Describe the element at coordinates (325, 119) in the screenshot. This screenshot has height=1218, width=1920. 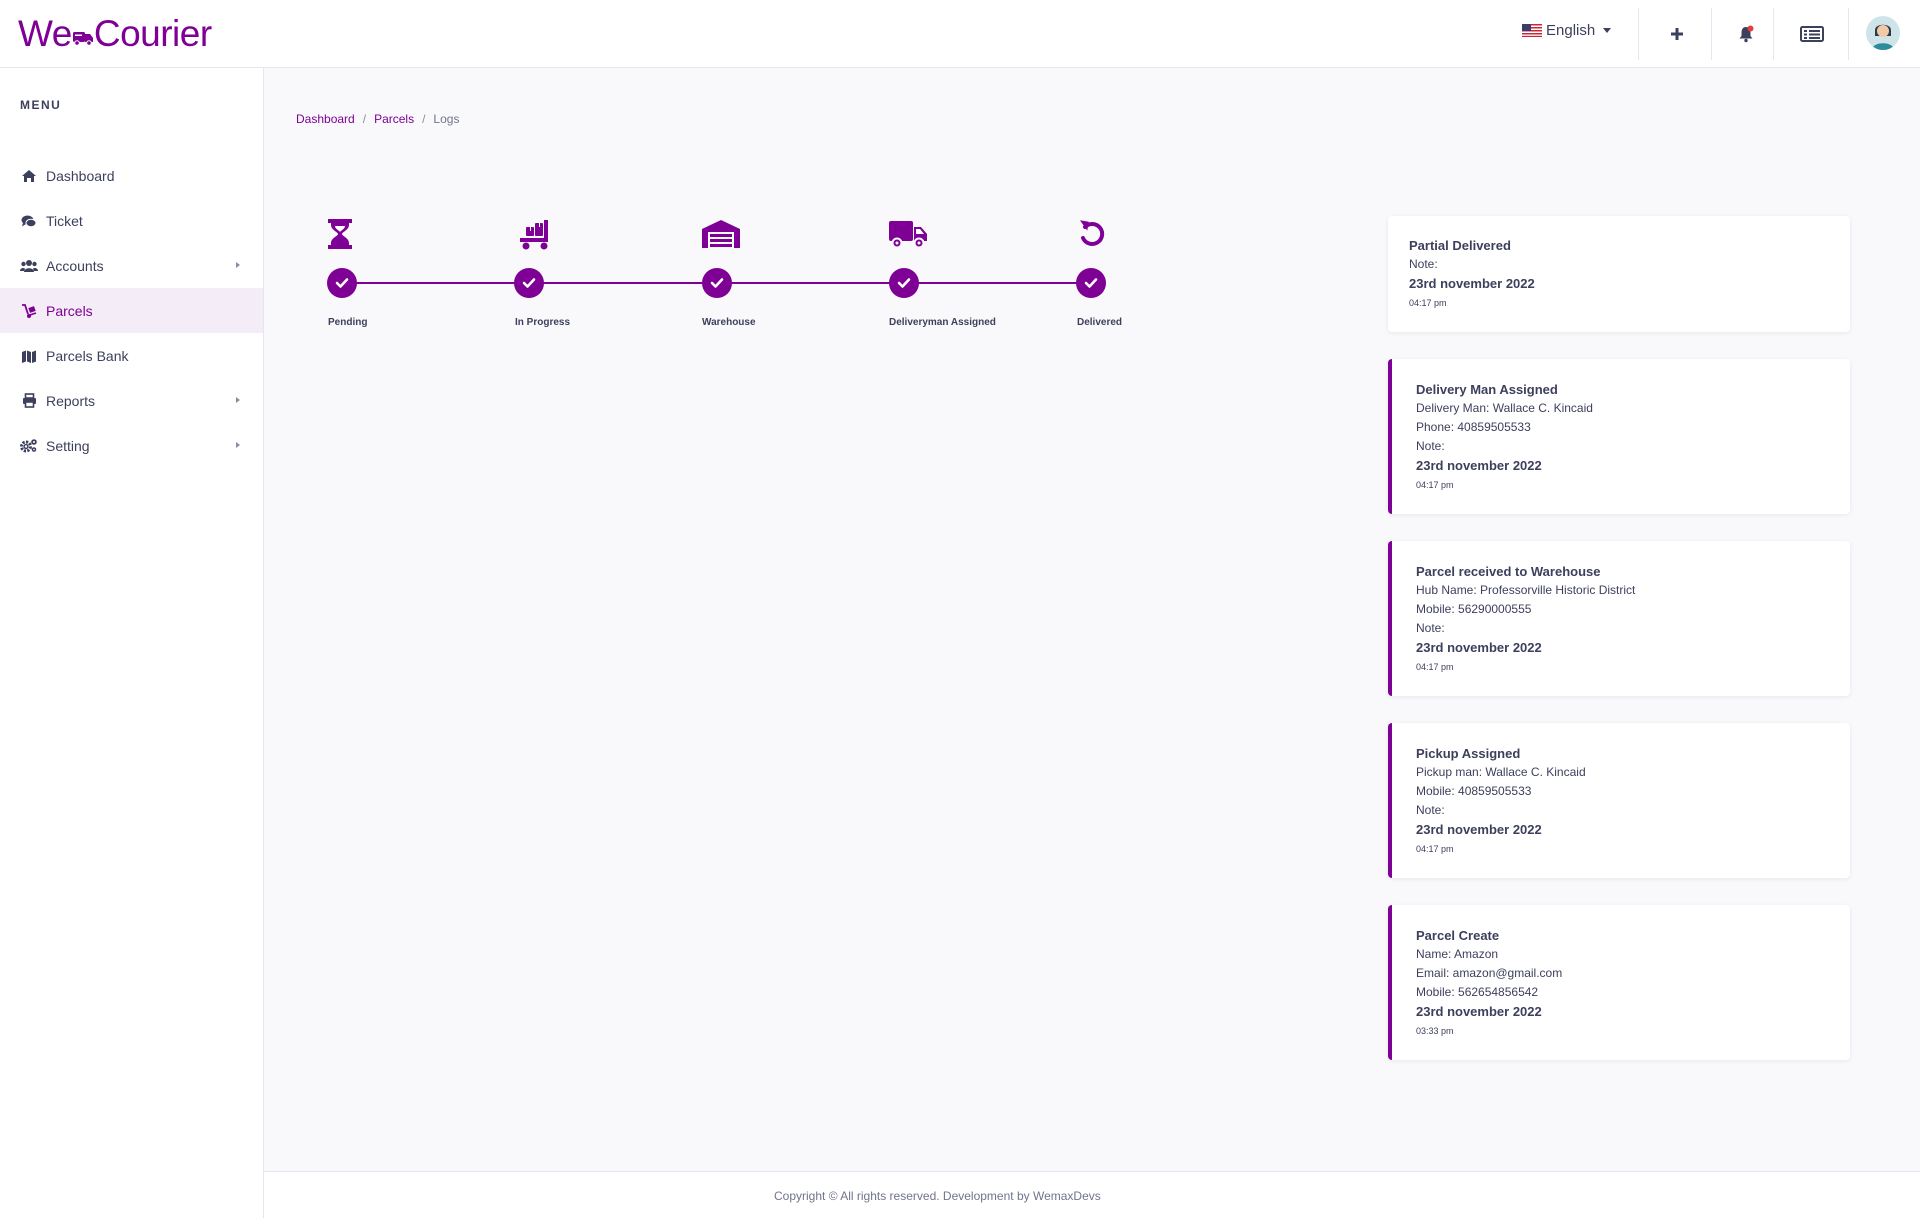
I see `breadcrumb-dashboard-link: Dashboard` at that location.